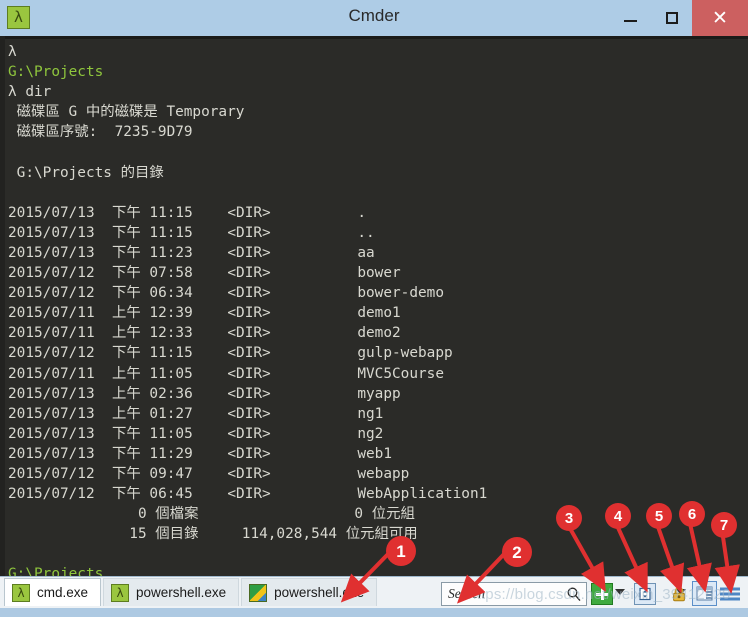 Image resolution: width=748 pixels, height=617 pixels. I want to click on callout-arrows, so click(540, 561).